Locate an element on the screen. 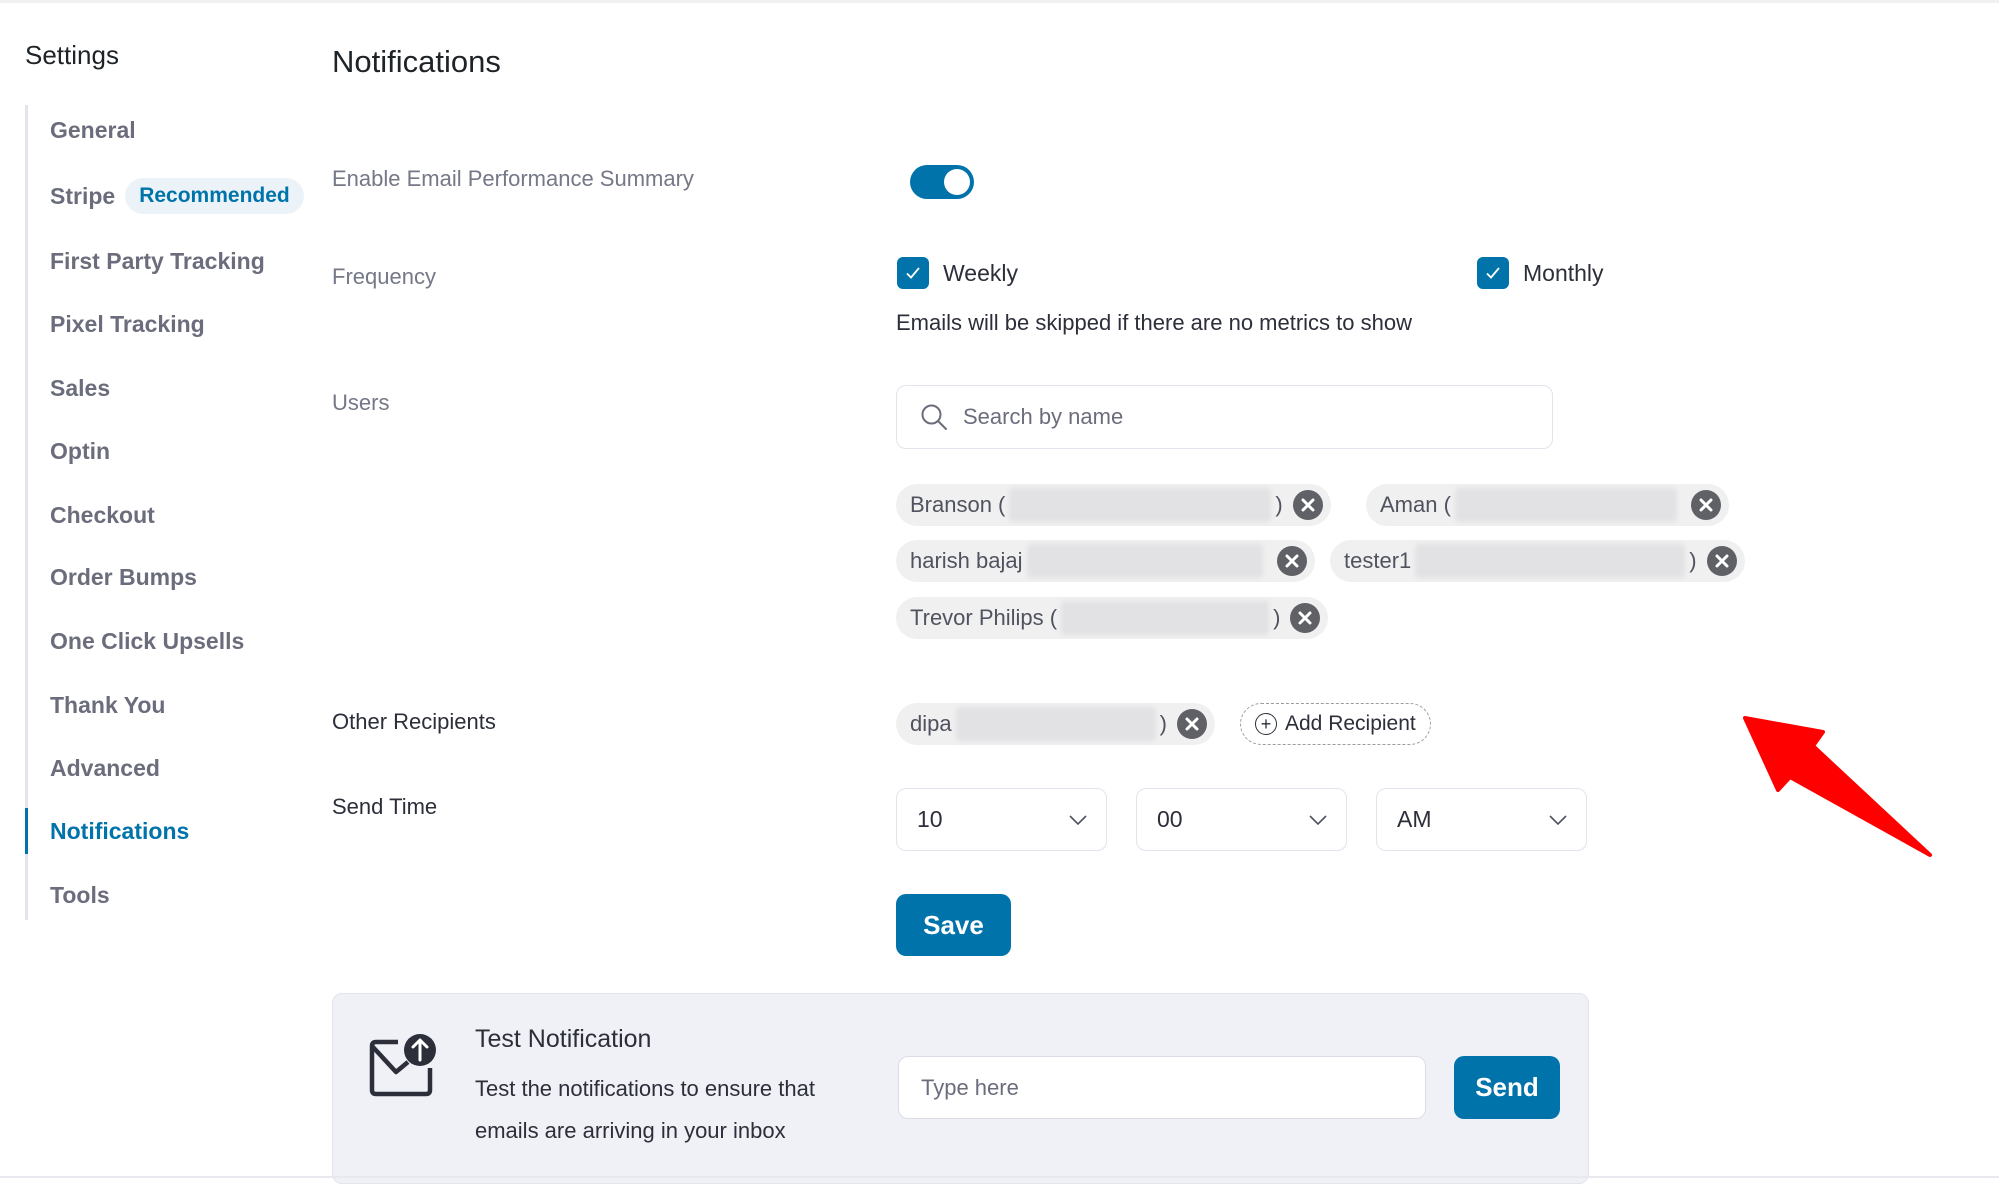 The width and height of the screenshot is (1999, 1199). sidebar-item-tools: Tools is located at coordinates (80, 895).